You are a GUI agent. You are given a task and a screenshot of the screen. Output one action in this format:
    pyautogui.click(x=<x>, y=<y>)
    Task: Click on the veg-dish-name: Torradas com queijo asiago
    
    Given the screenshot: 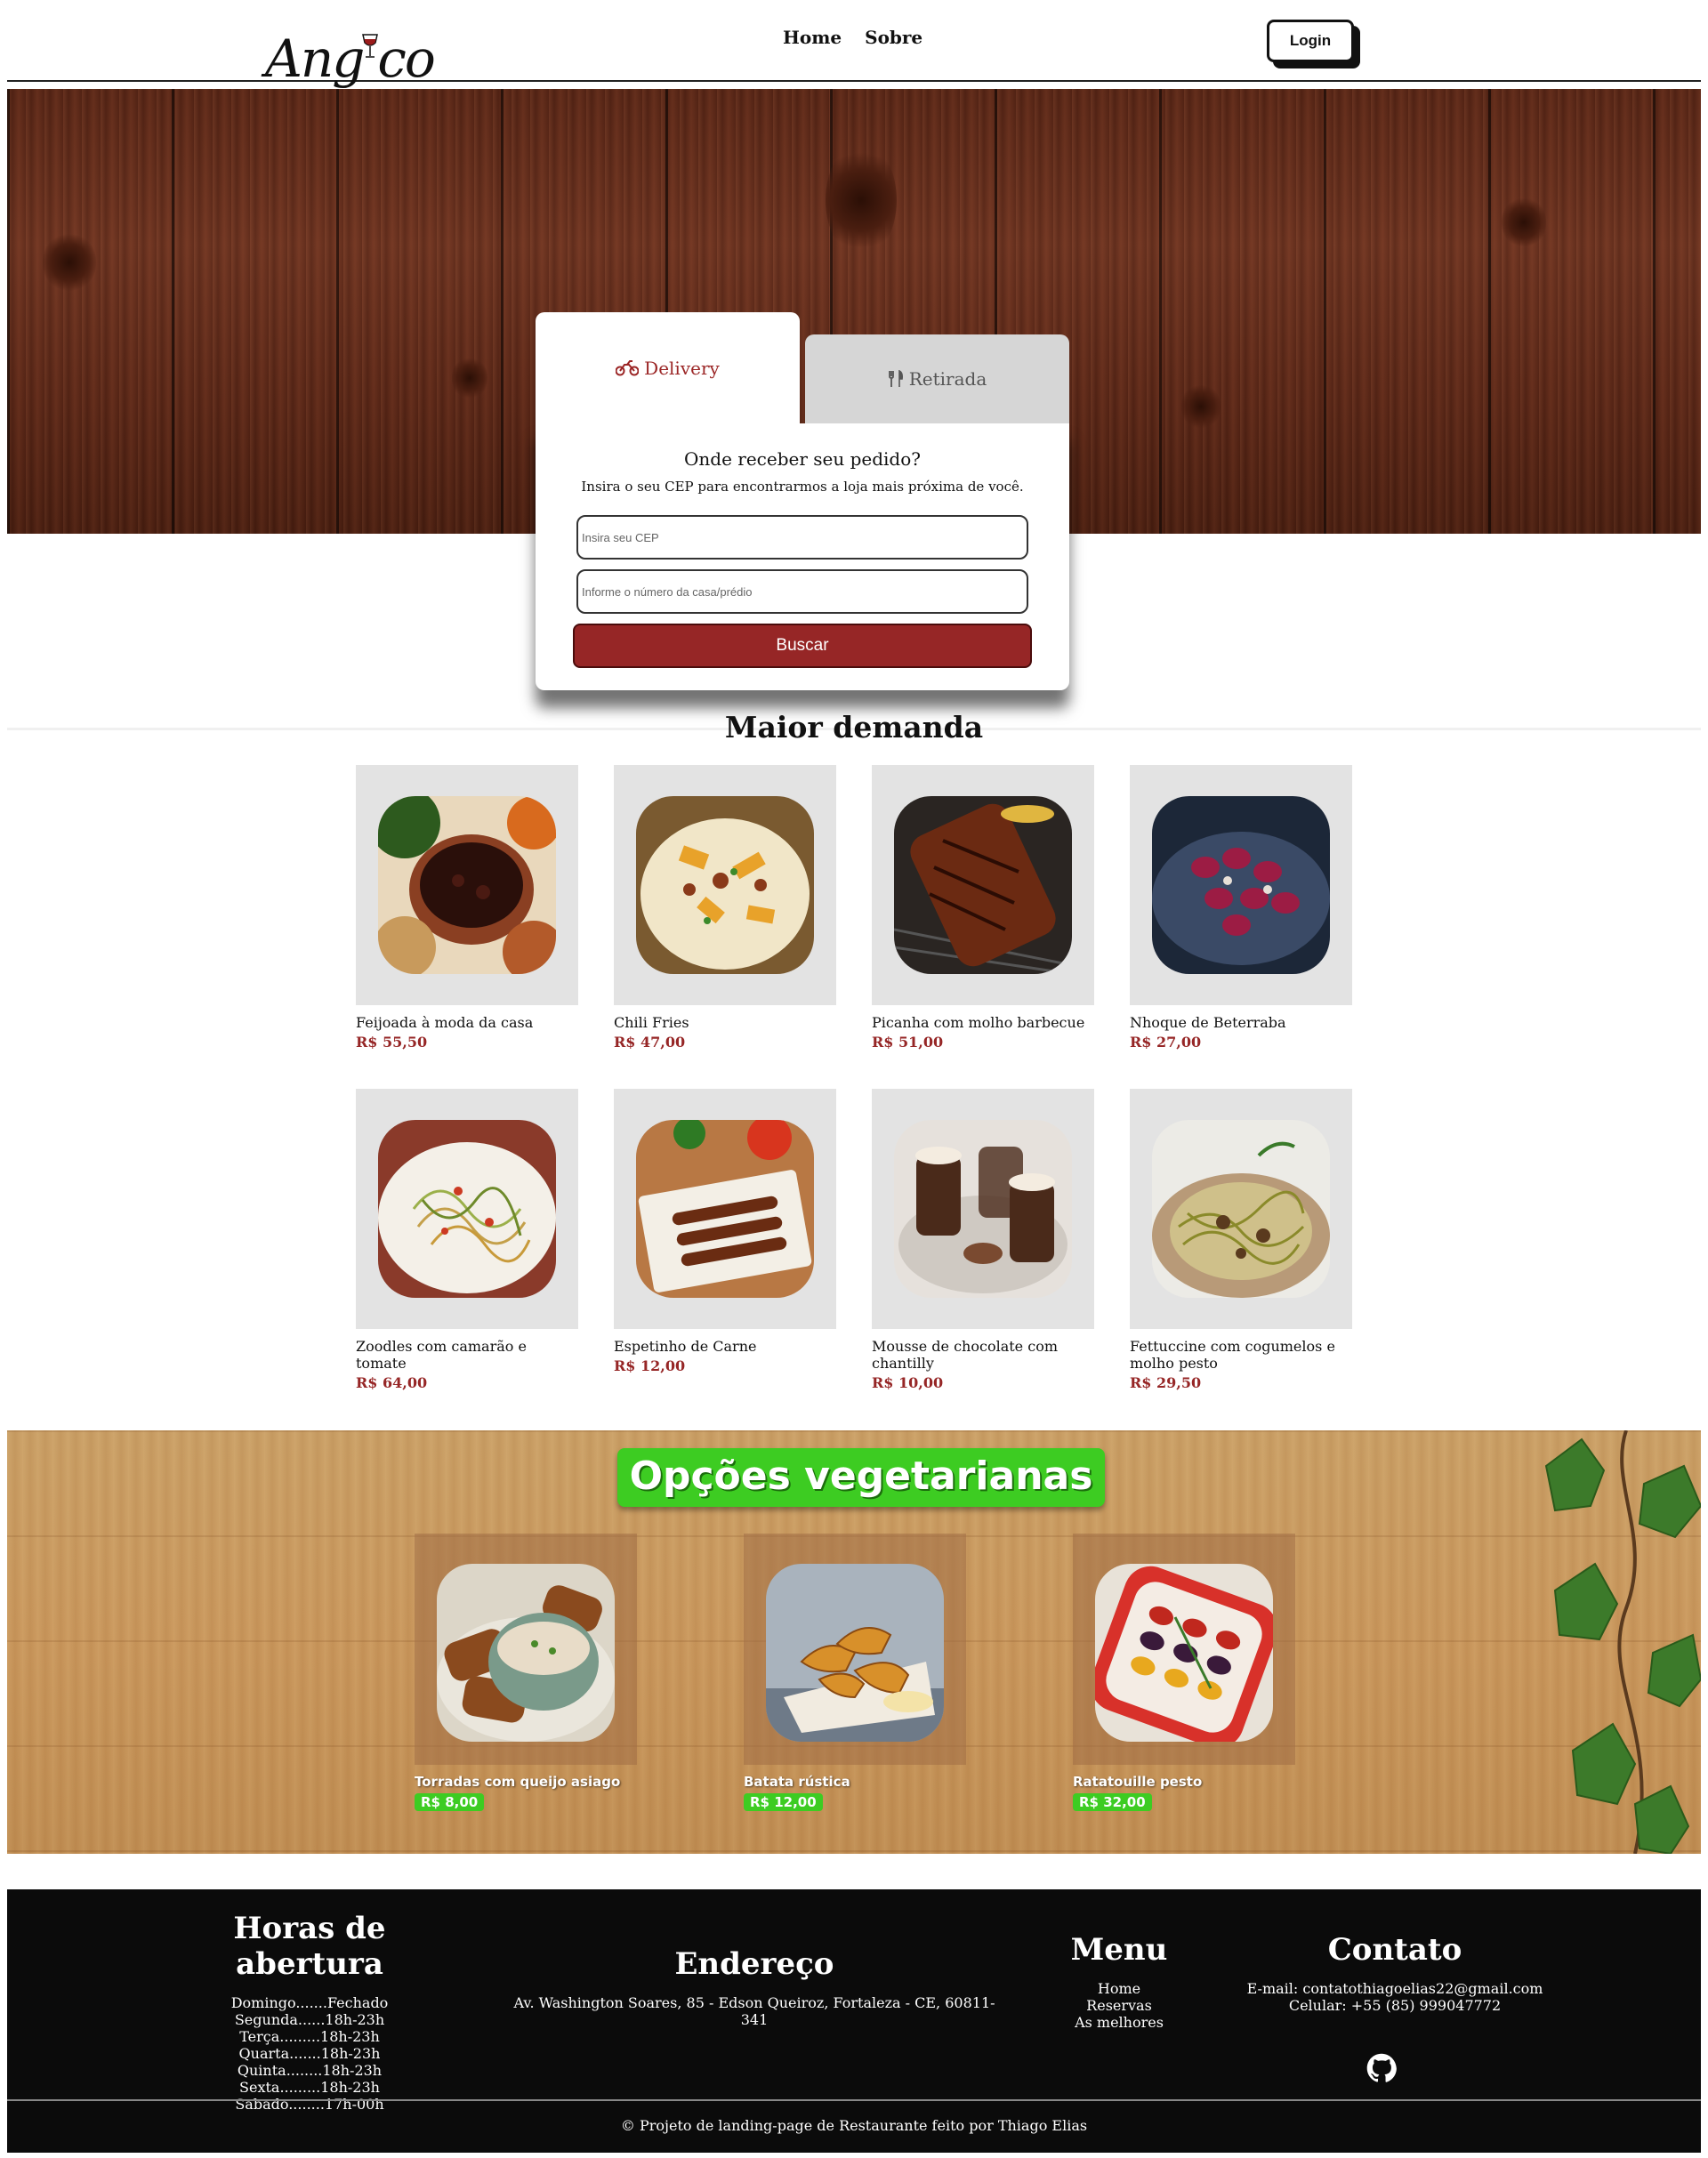 What is the action you would take?
    pyautogui.click(x=518, y=1782)
    